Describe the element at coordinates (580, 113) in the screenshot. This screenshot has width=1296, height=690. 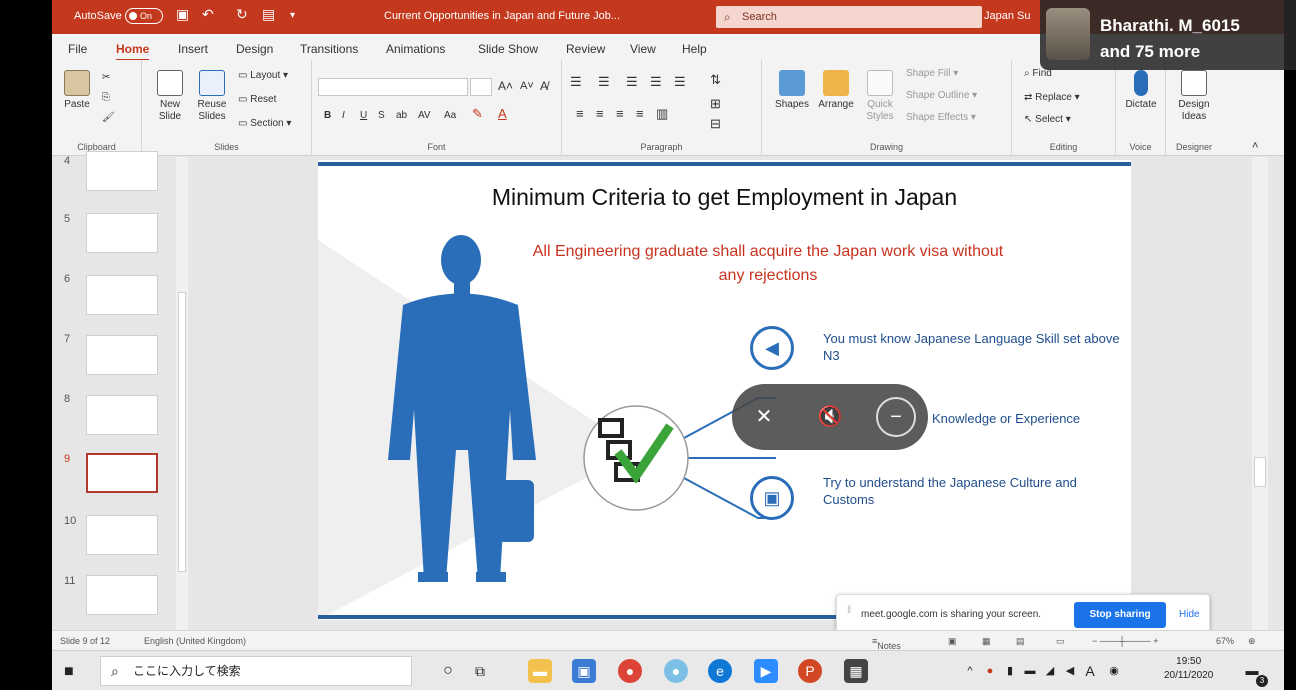
I see `align-left-icon: ≡` at that location.